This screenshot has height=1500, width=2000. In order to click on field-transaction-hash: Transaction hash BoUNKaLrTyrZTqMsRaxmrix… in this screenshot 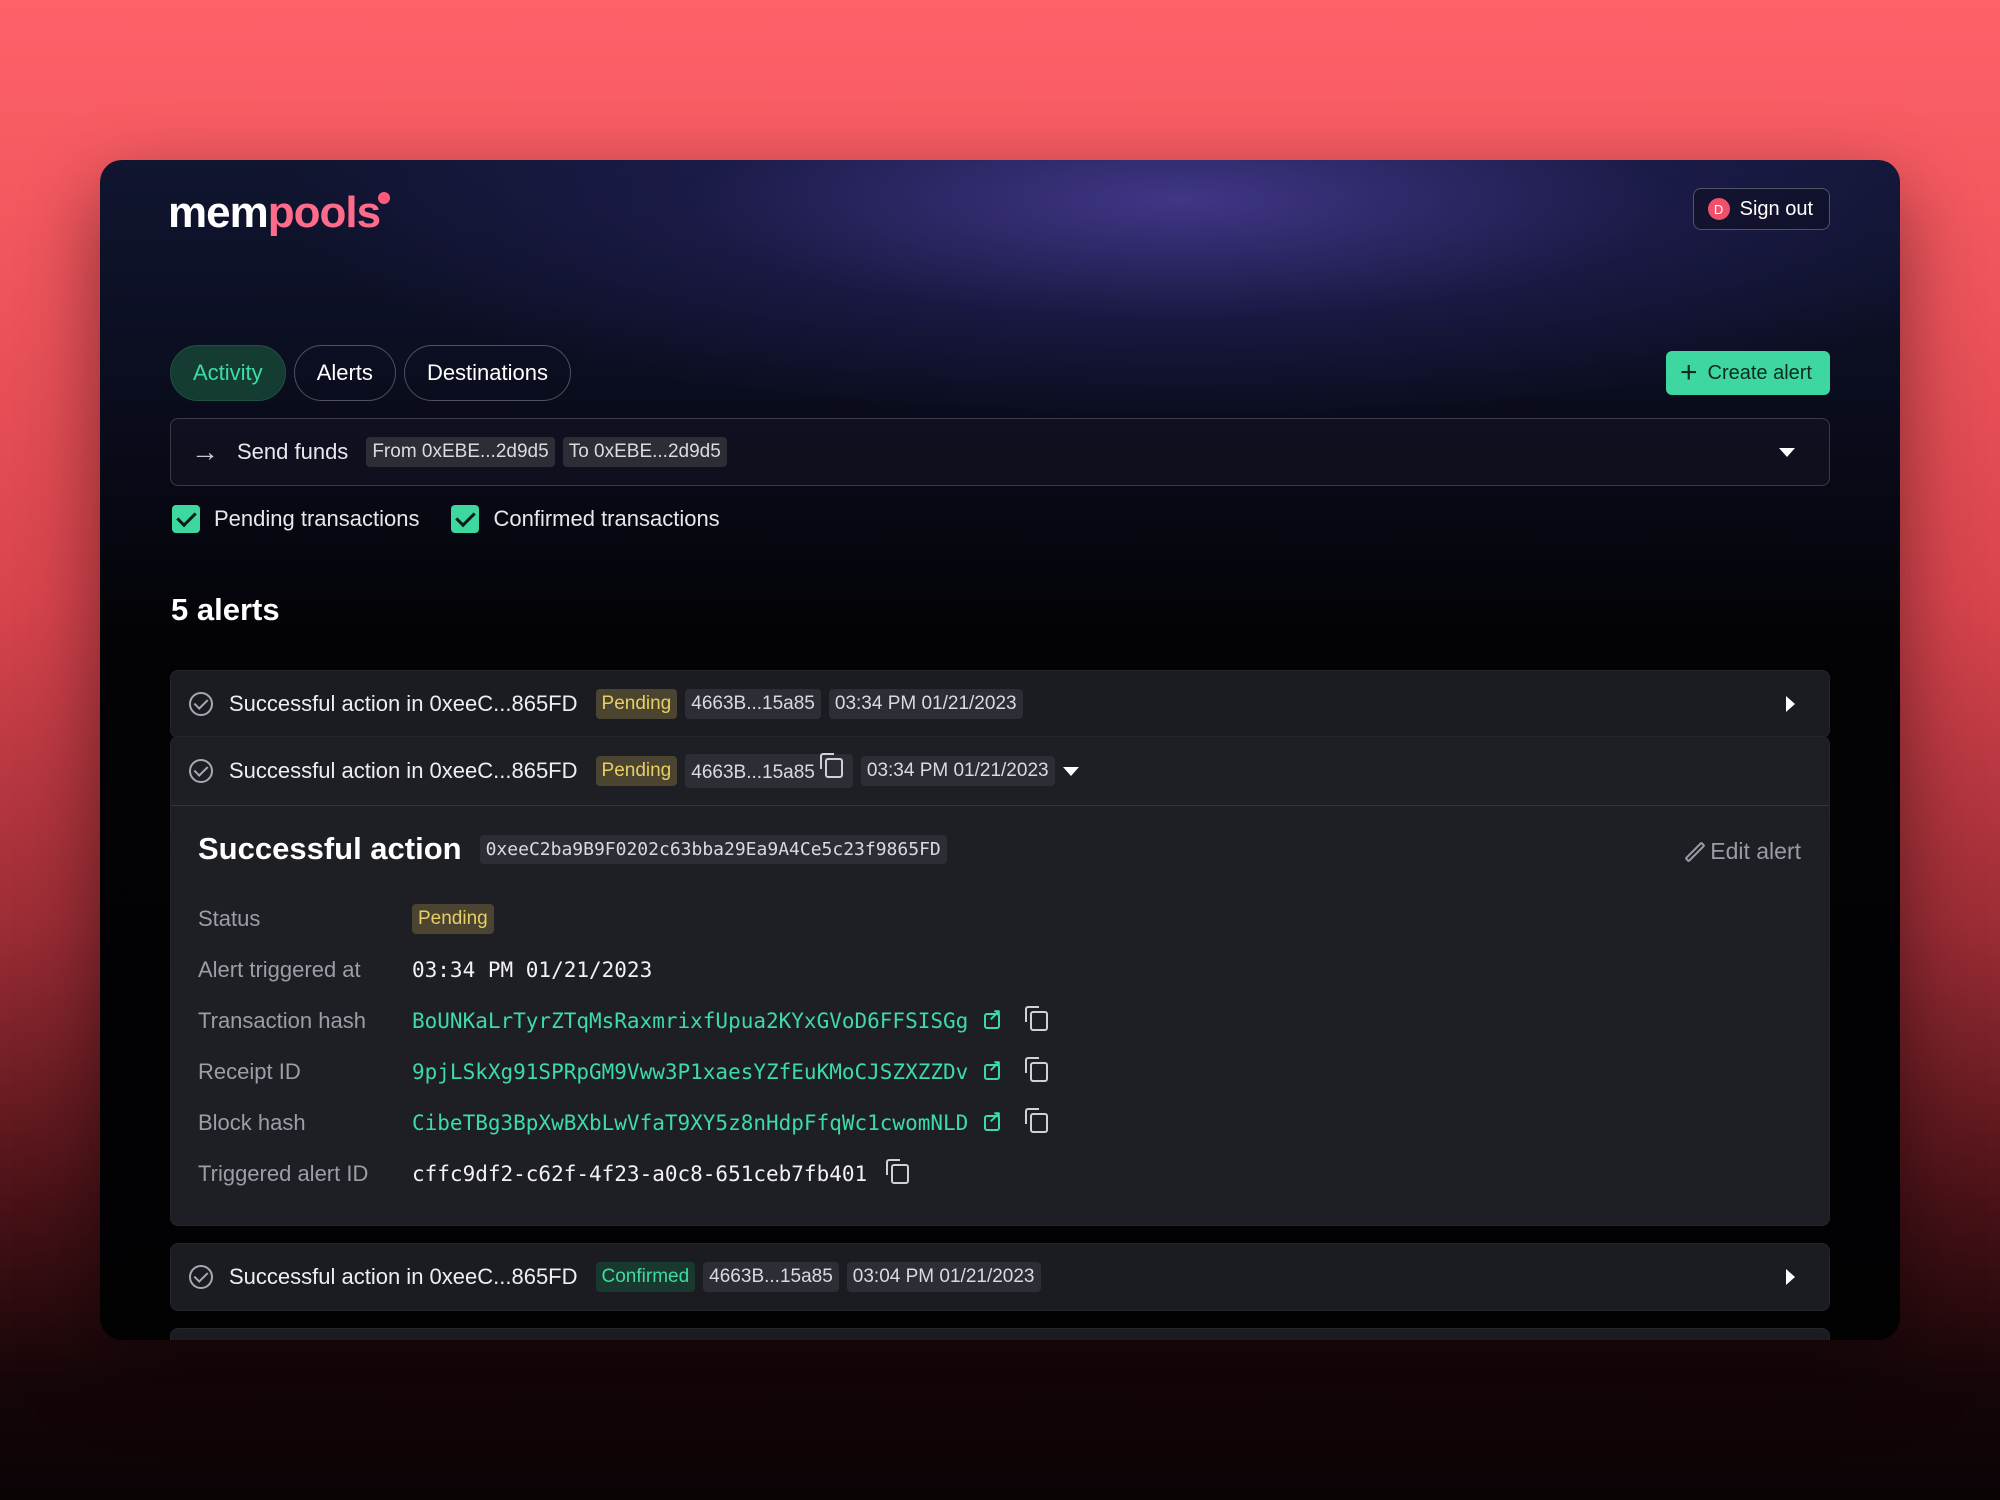, I will do `click(625, 1020)`.